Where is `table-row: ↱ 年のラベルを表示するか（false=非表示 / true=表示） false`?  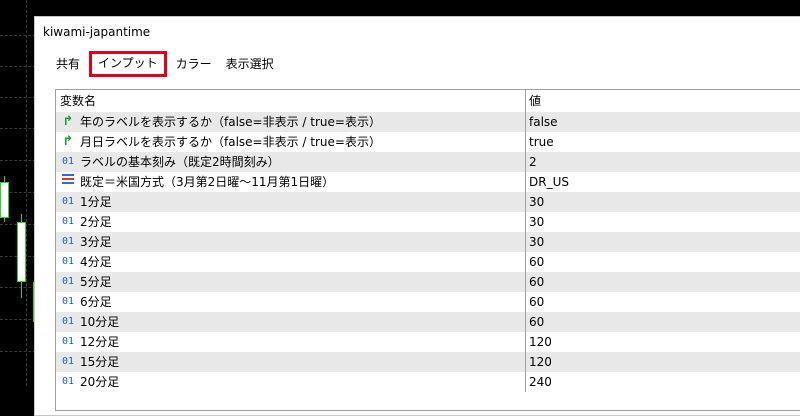
table-row: ↱ 年のラベルを表示するか（false=非表示 / true=表示） false is located at coordinates (428, 122).